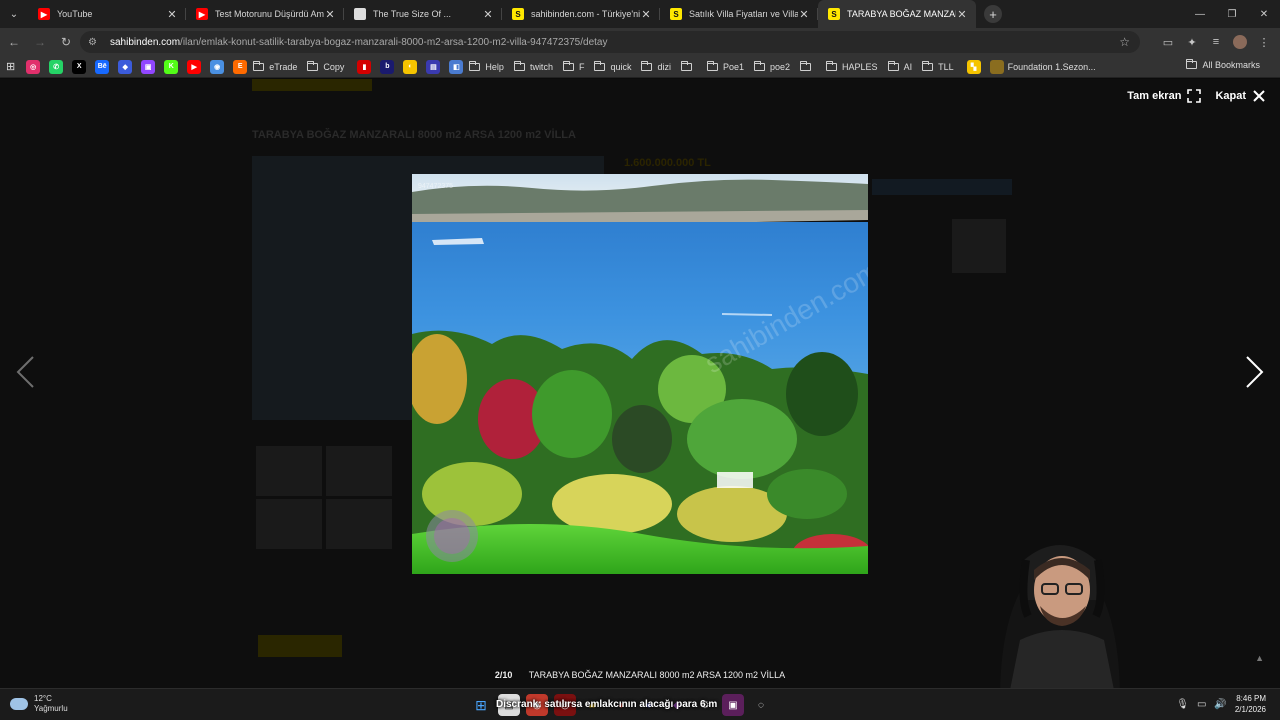 Image resolution: width=1280 pixels, height=720 pixels. What do you see at coordinates (102, 66) in the screenshot?
I see `bookmark-behance-icon: Bē` at bounding box center [102, 66].